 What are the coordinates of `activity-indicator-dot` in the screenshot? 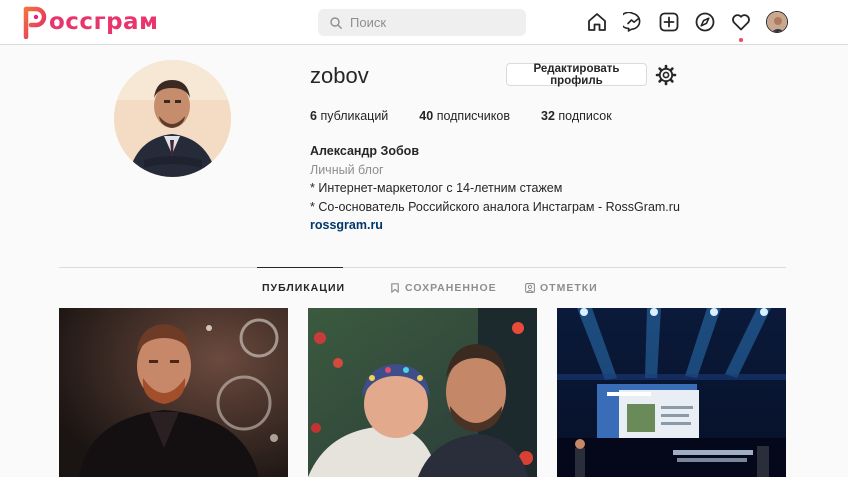 It's located at (741, 40).